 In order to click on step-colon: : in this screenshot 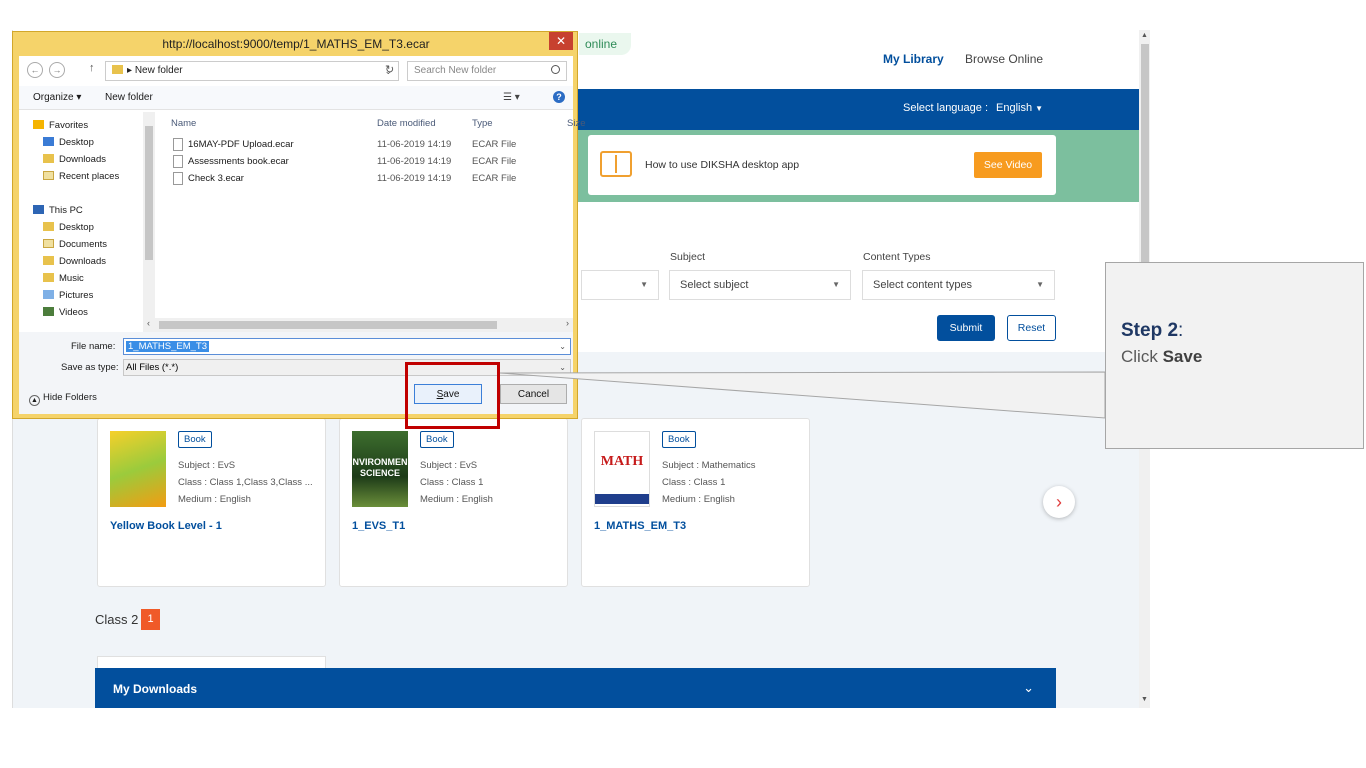, I will do `click(1181, 330)`.